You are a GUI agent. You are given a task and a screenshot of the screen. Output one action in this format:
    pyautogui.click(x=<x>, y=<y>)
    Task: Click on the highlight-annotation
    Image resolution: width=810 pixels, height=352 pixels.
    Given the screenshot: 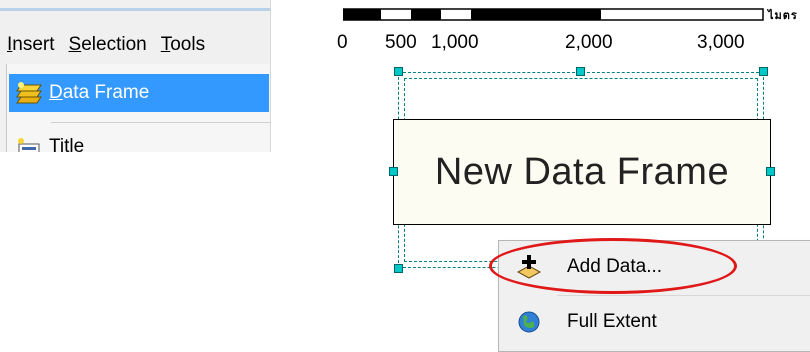 What is the action you would take?
    pyautogui.click(x=613, y=266)
    